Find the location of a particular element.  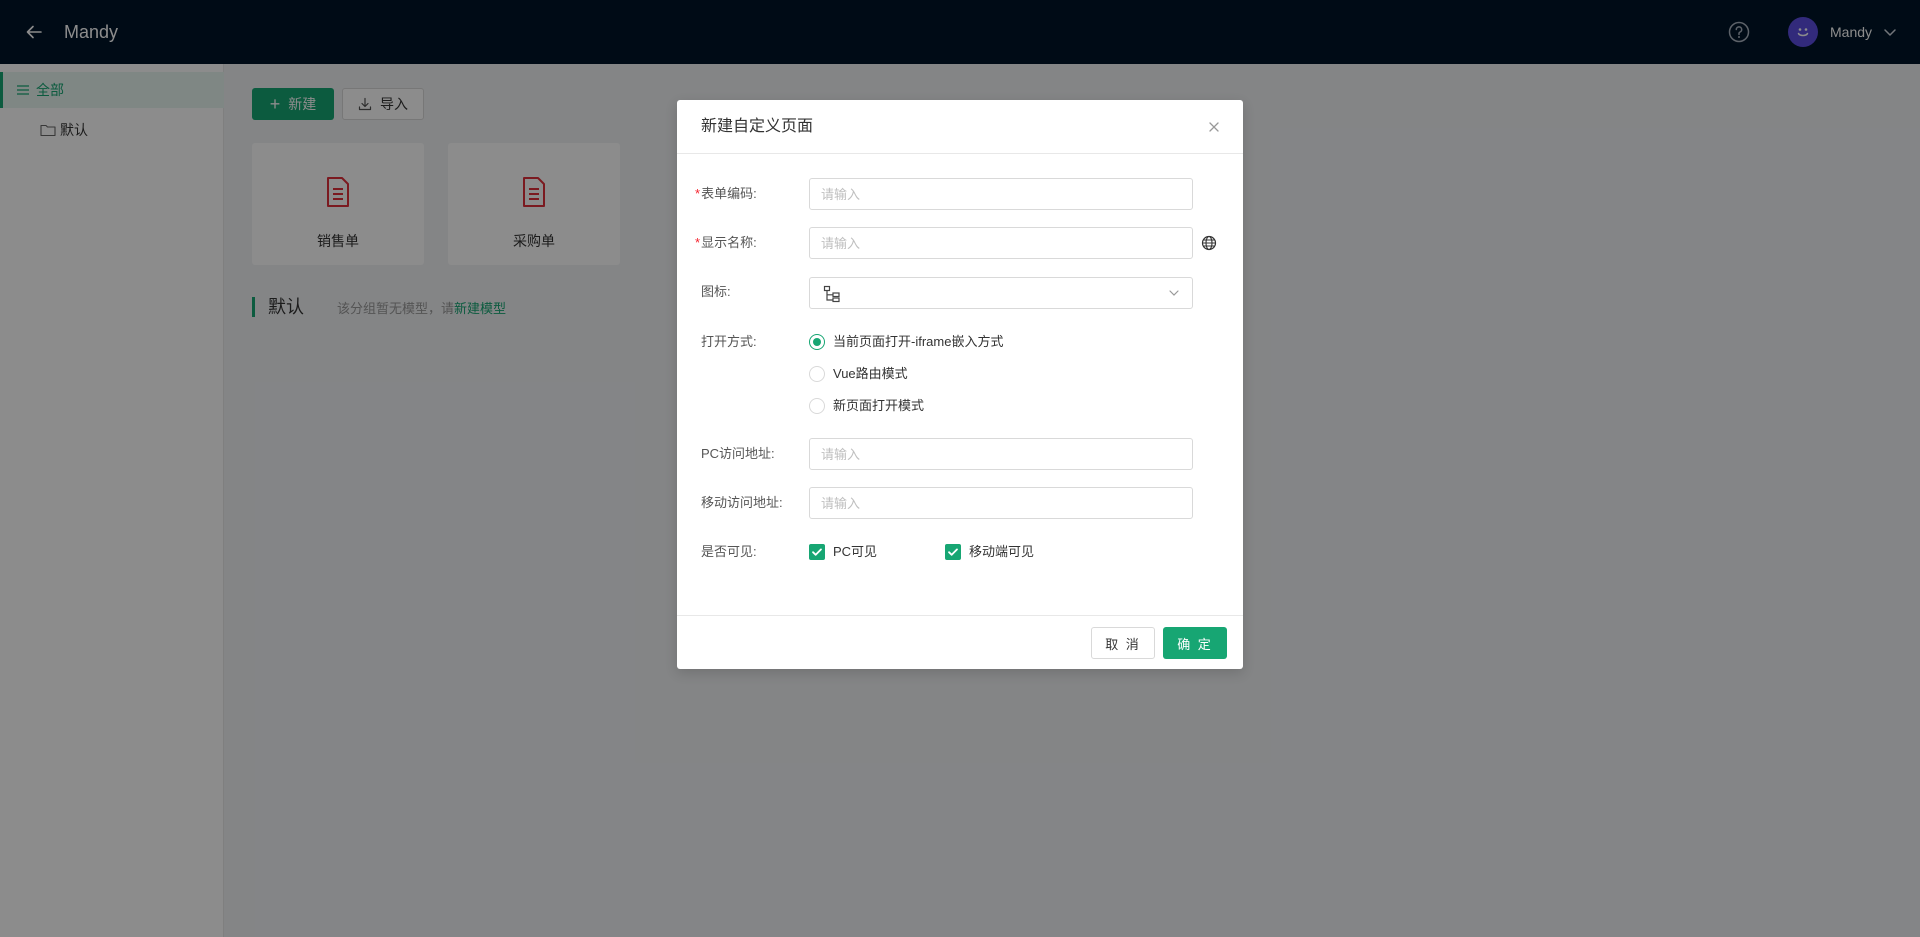

globe-icon is located at coordinates (1209, 243).